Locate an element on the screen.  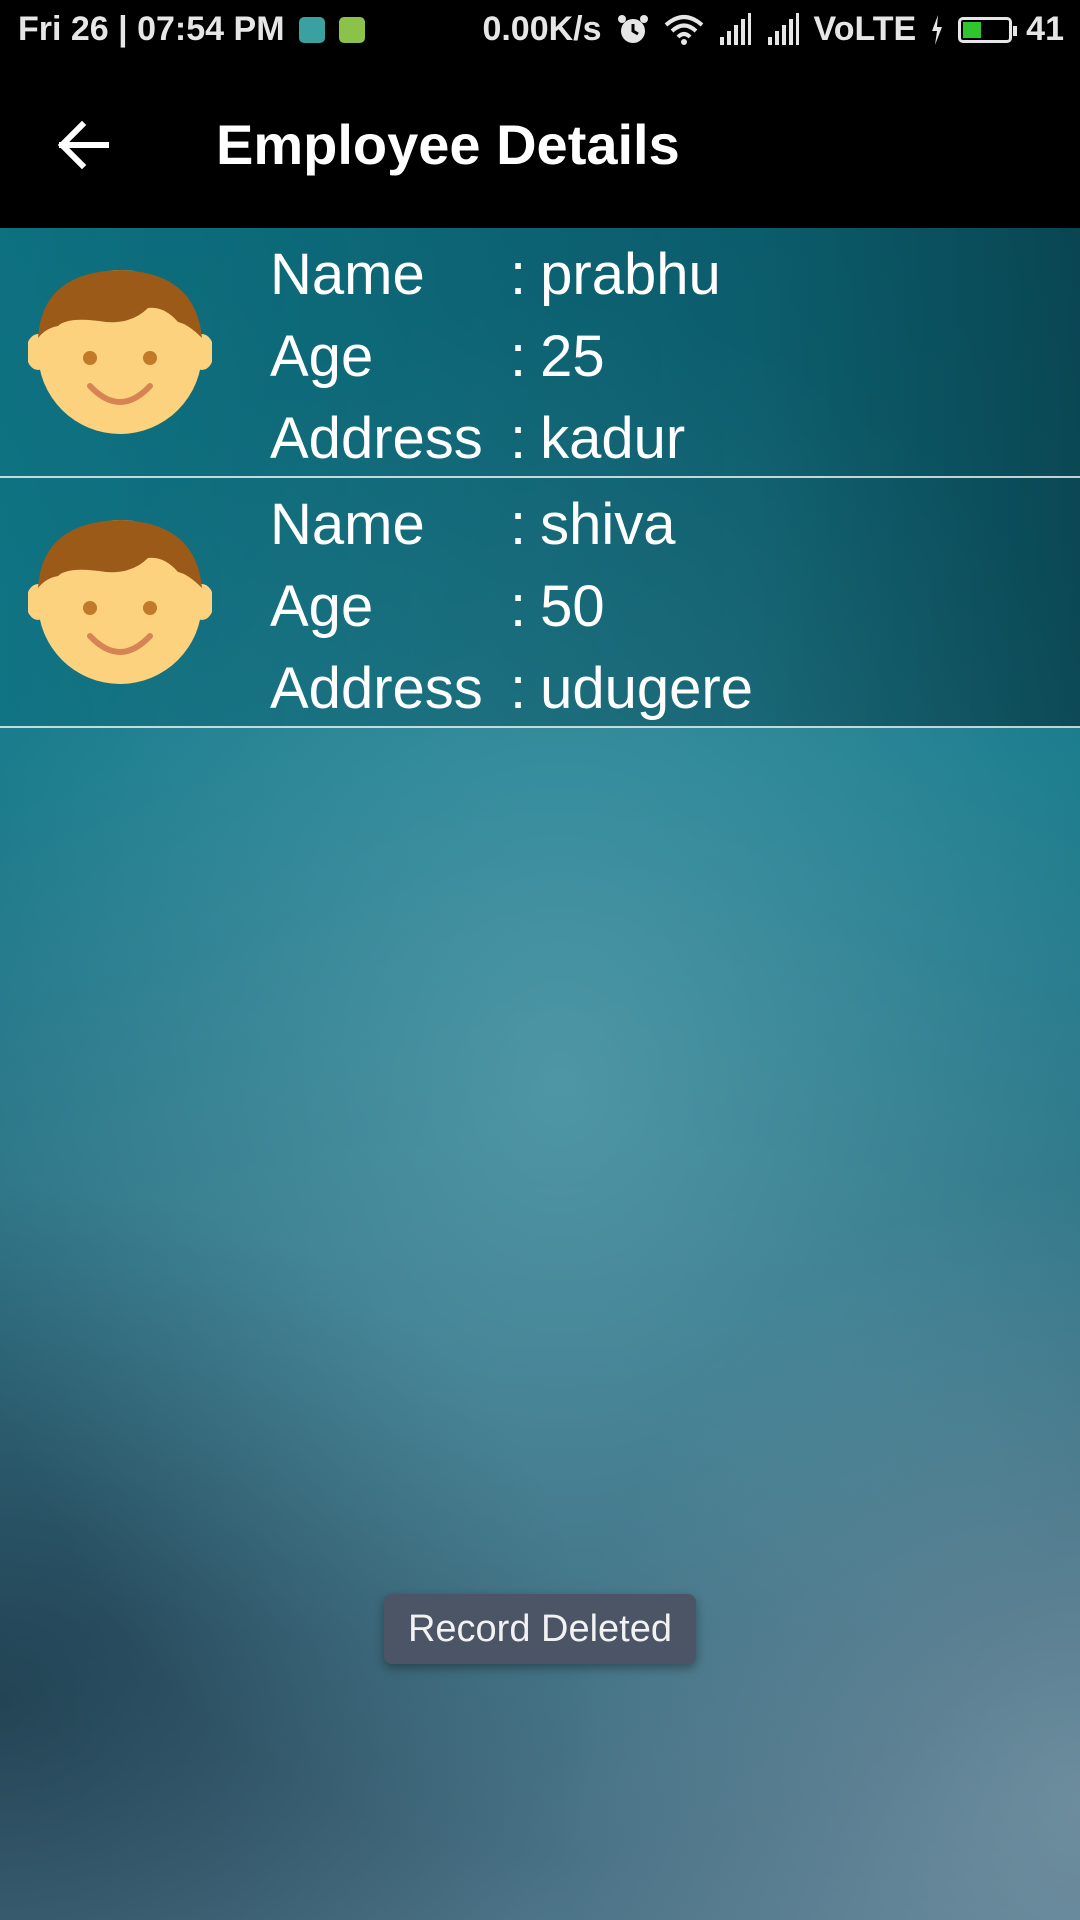
status-datetime: Fri 26 | 07:54 PM is located at coordinates (151, 29).